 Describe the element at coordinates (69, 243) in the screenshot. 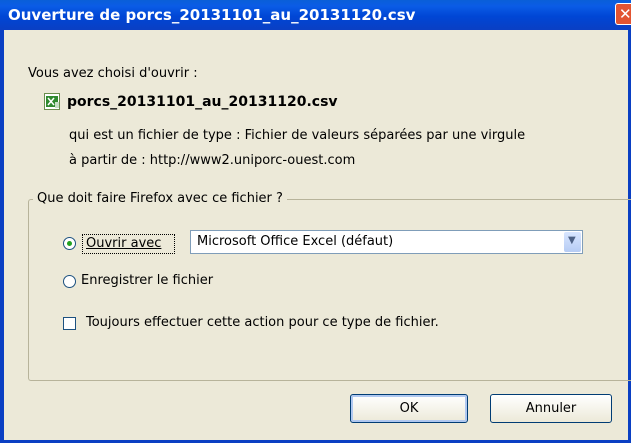

I see `open-with-radio` at that location.